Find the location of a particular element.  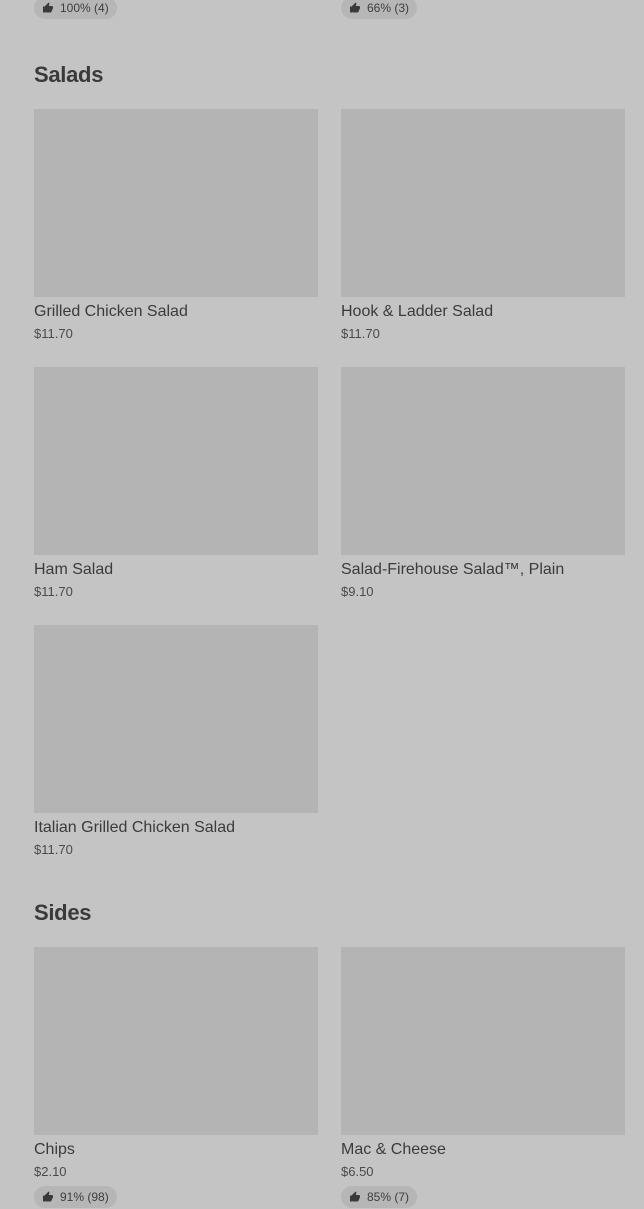

rating-badge: 66% (3) is located at coordinates (379, 9).